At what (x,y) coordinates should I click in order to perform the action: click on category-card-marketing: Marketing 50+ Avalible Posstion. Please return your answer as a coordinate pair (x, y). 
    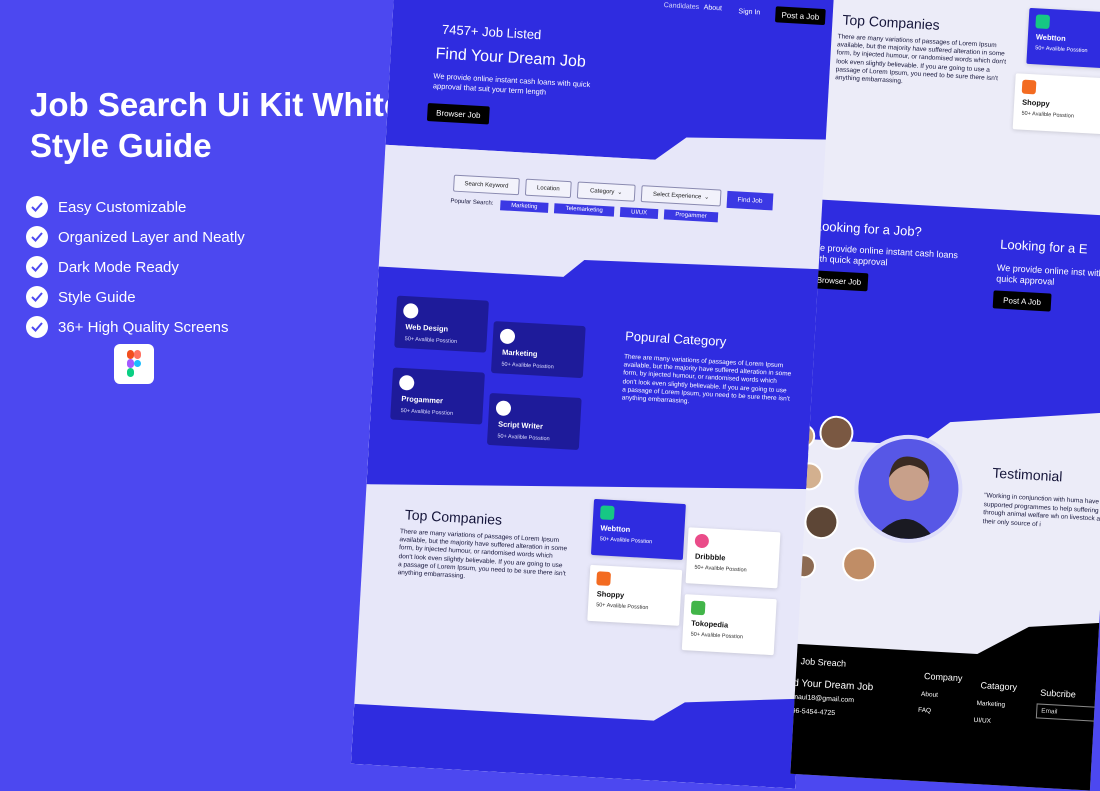
    Looking at the image, I should click on (538, 350).